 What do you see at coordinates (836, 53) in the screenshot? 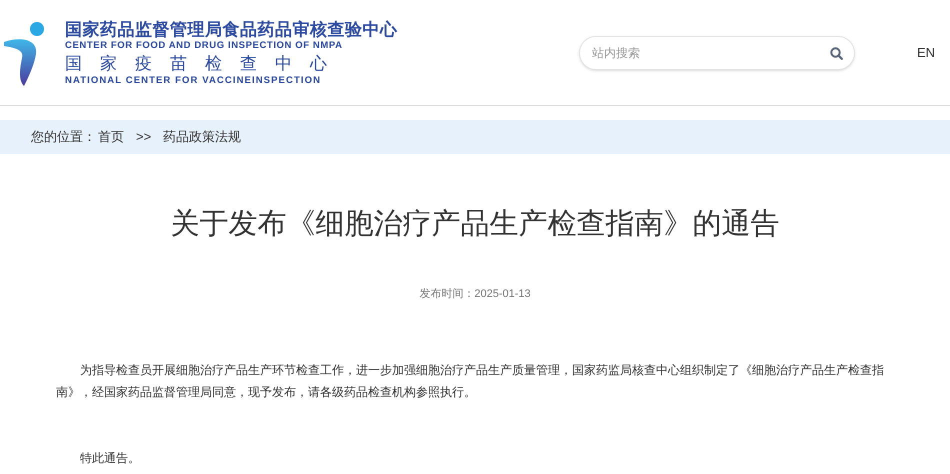
I see `search-icon` at bounding box center [836, 53].